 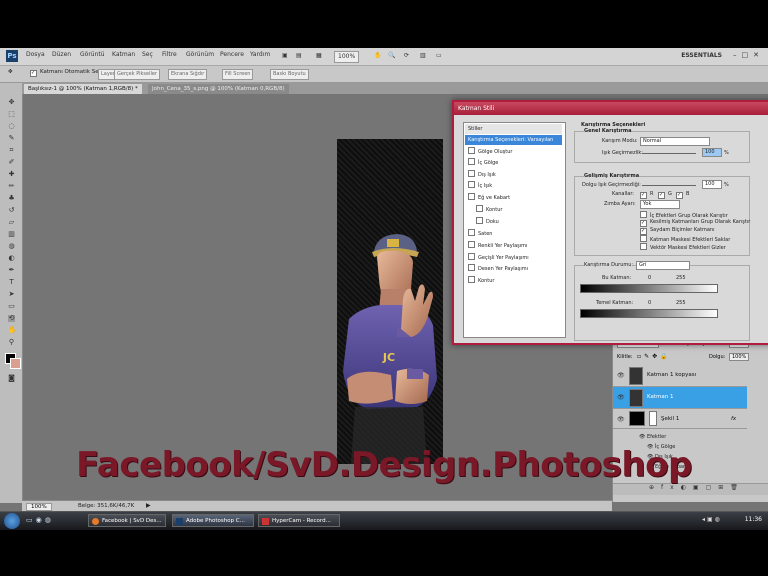 What do you see at coordinates (12, 521) in the screenshot?
I see `start-button` at bounding box center [12, 521].